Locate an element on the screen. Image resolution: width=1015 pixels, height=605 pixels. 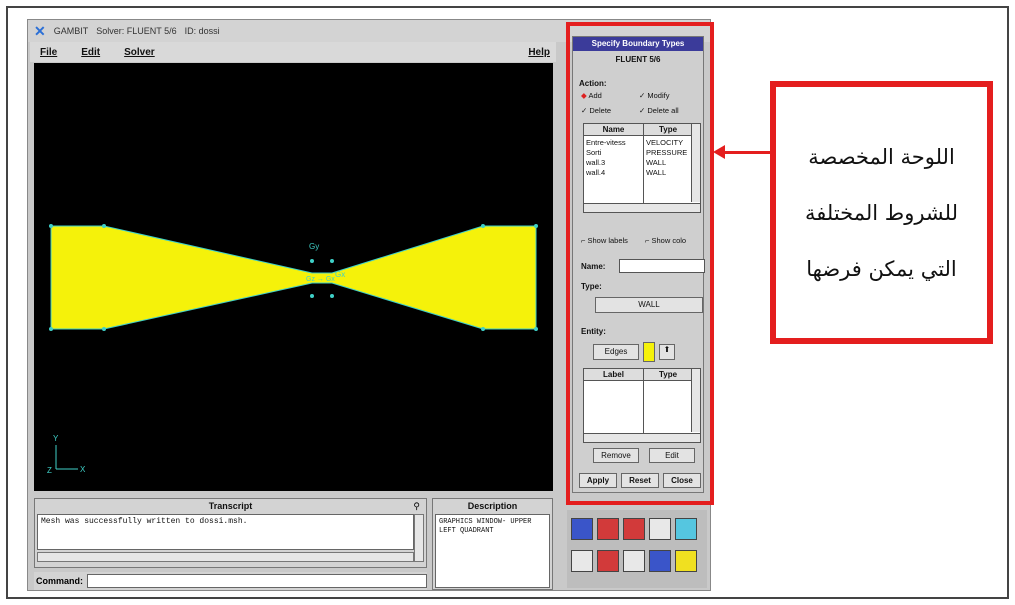
menu-file: File is located at coordinates (48, 52).